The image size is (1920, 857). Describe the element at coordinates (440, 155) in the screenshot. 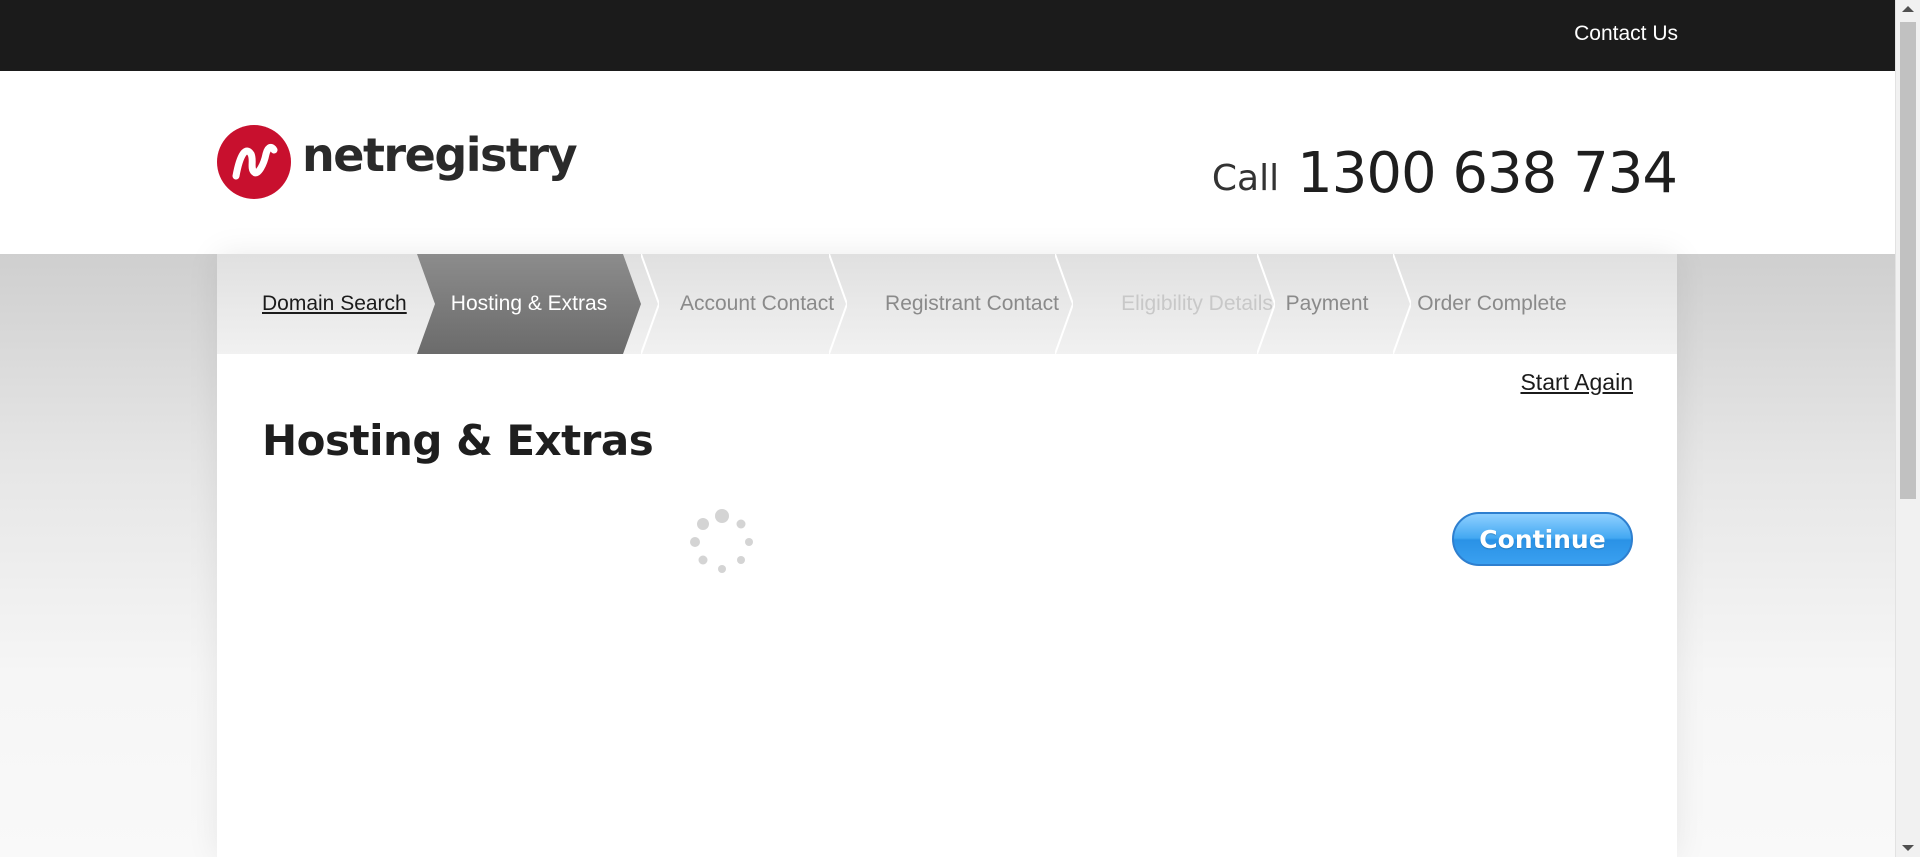

I see `logo-wordmark: netregistry` at that location.